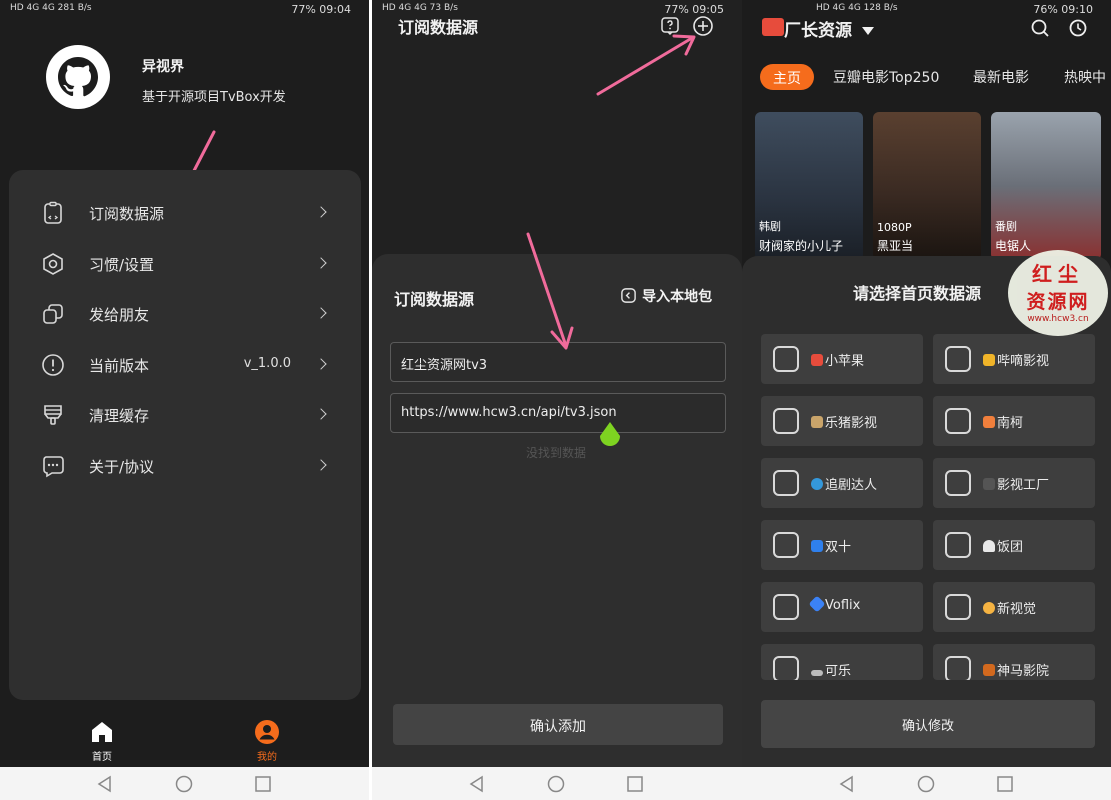 The image size is (1111, 800). What do you see at coordinates (558, 413) in the screenshot?
I see `source-url-input: https://www.hcw3.cn/api/tv3.json` at bounding box center [558, 413].